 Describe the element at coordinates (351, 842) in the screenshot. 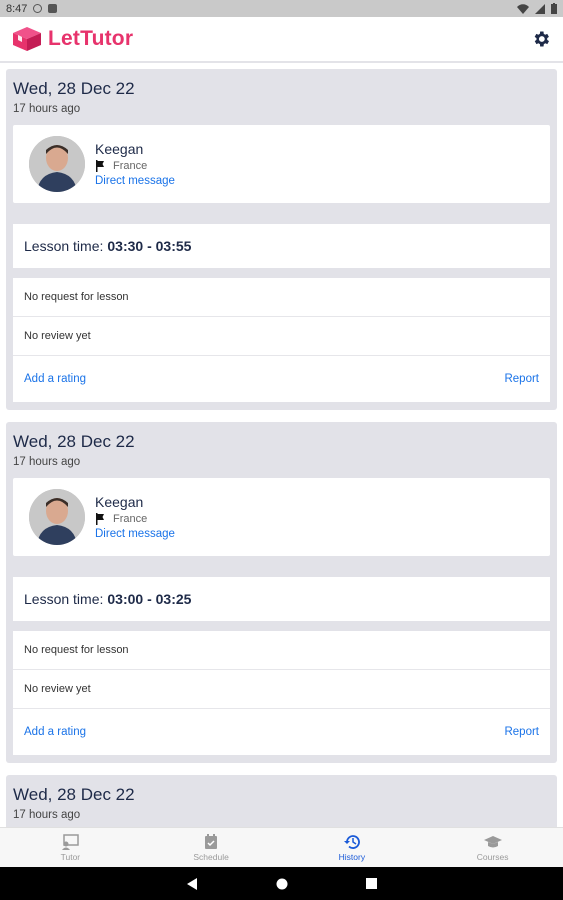

I see `history-icon` at that location.